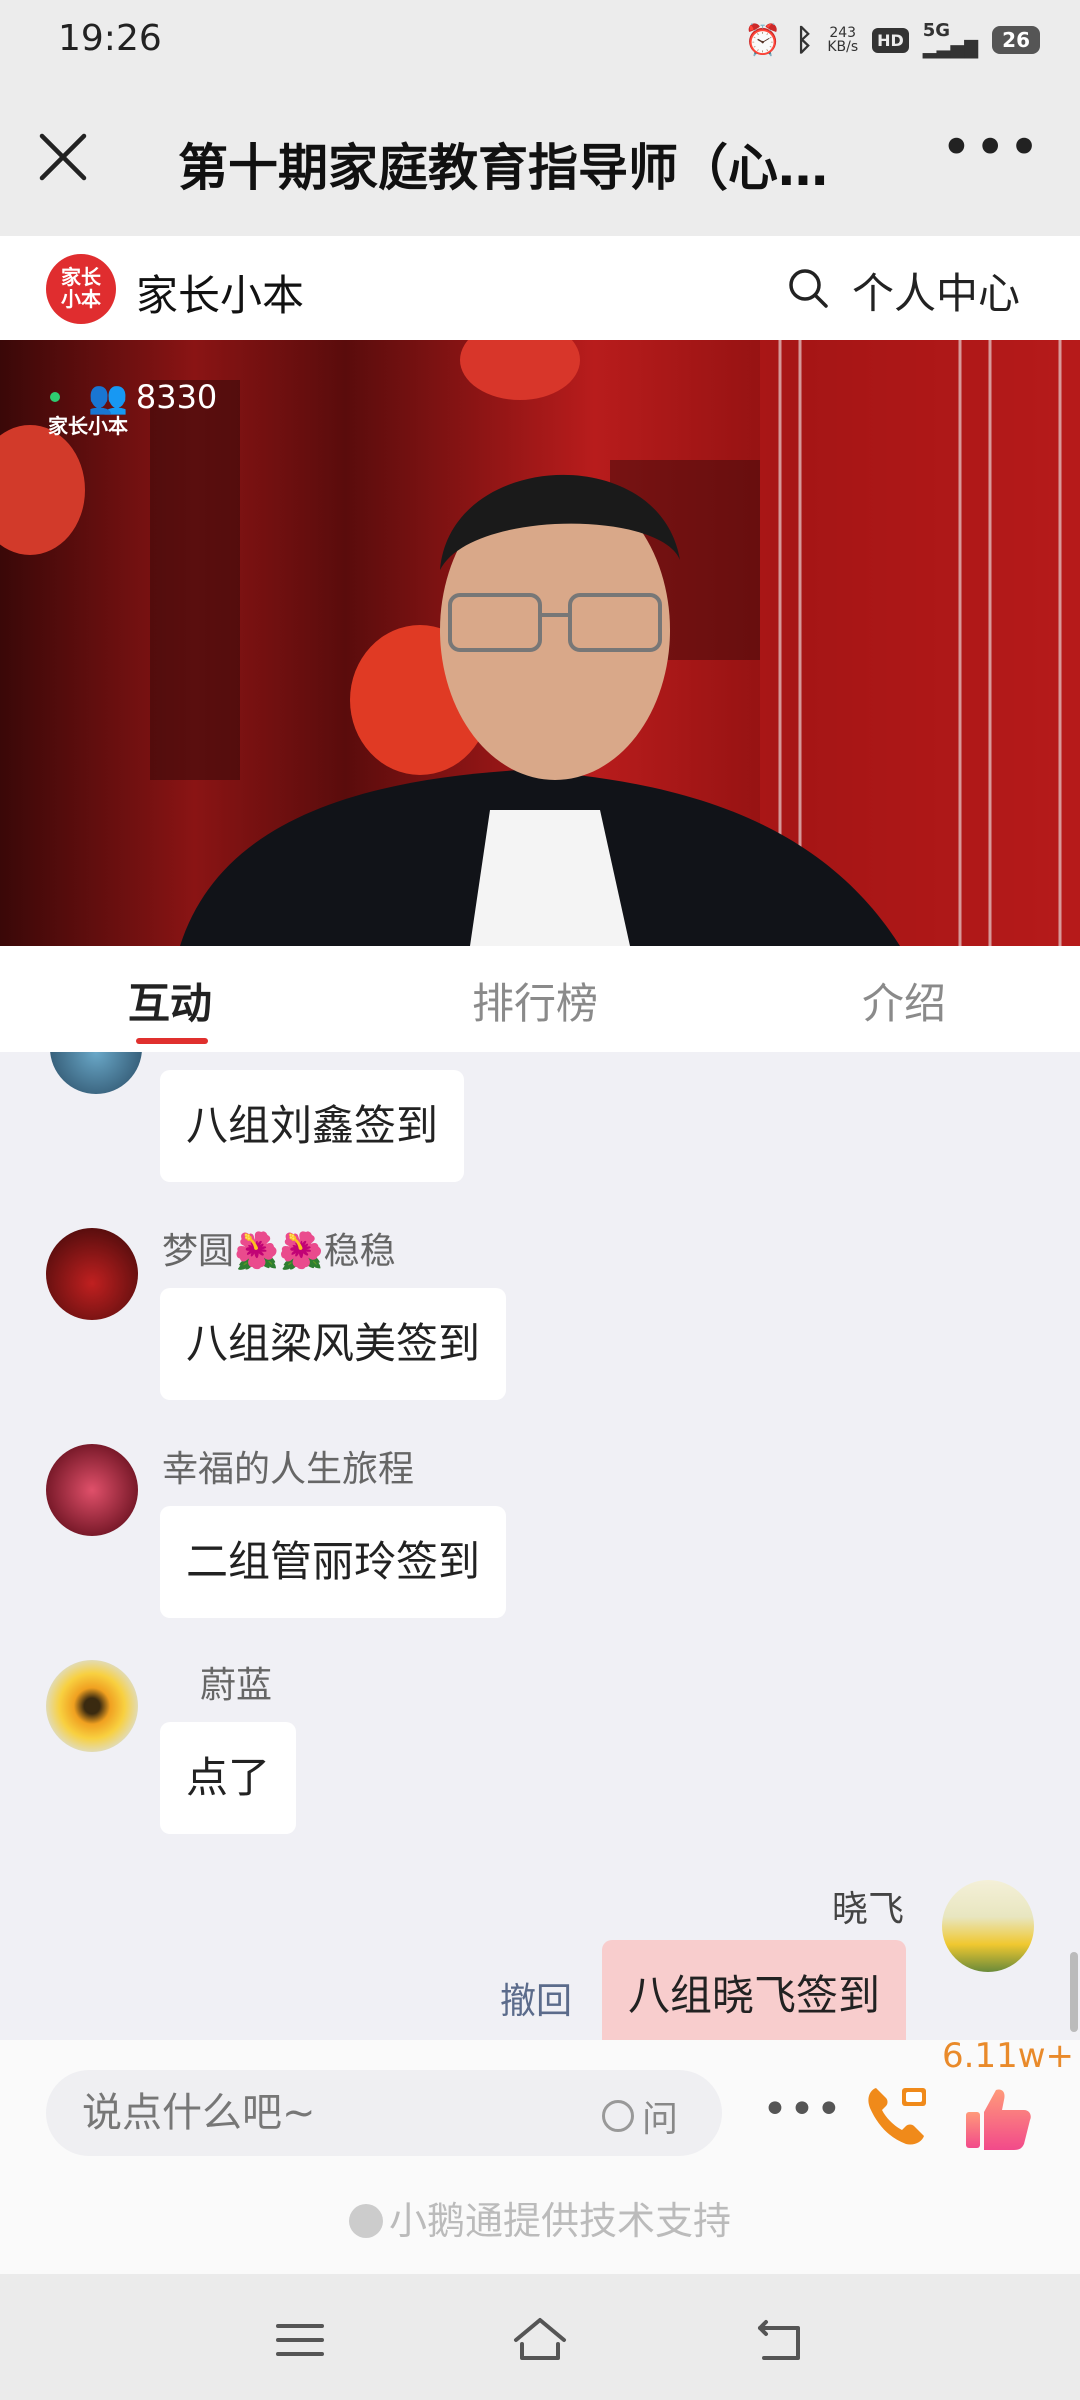 The image size is (1080, 2400). I want to click on menu-icon, so click(300, 2340).